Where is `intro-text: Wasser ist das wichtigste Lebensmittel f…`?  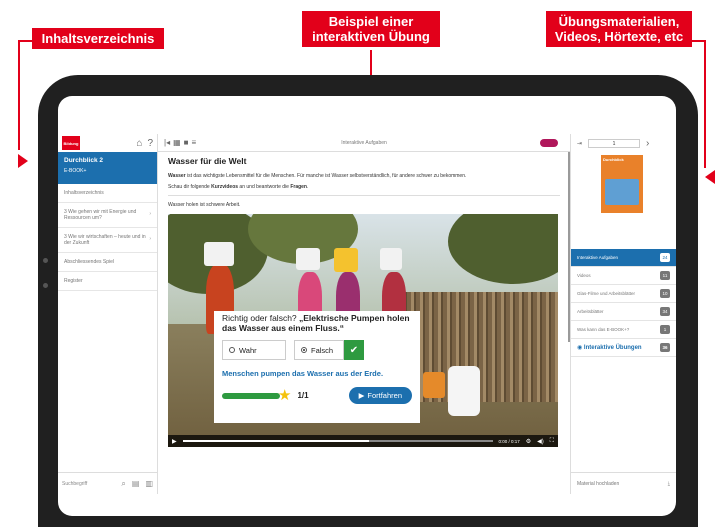 intro-text: Wasser ist das wichtigste Lebensmittel f… is located at coordinates (364, 176).